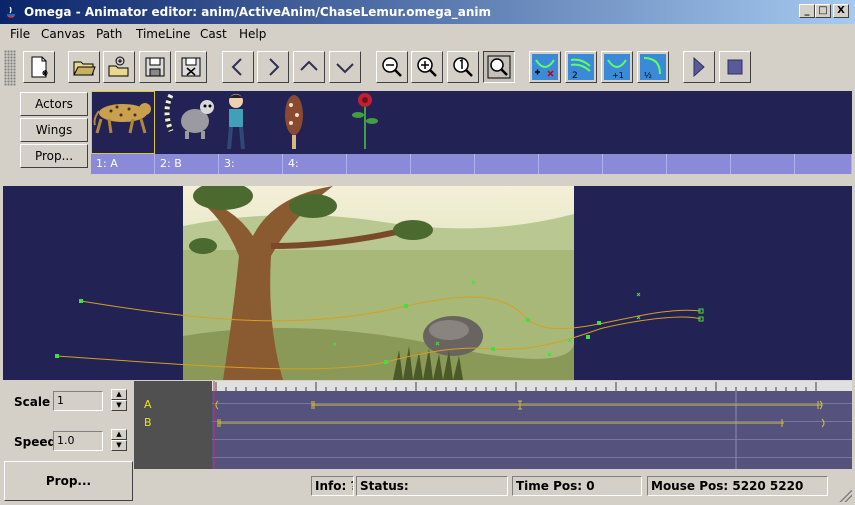 The width and height of the screenshot is (855, 505). I want to click on open-folder-button, so click(84, 67).